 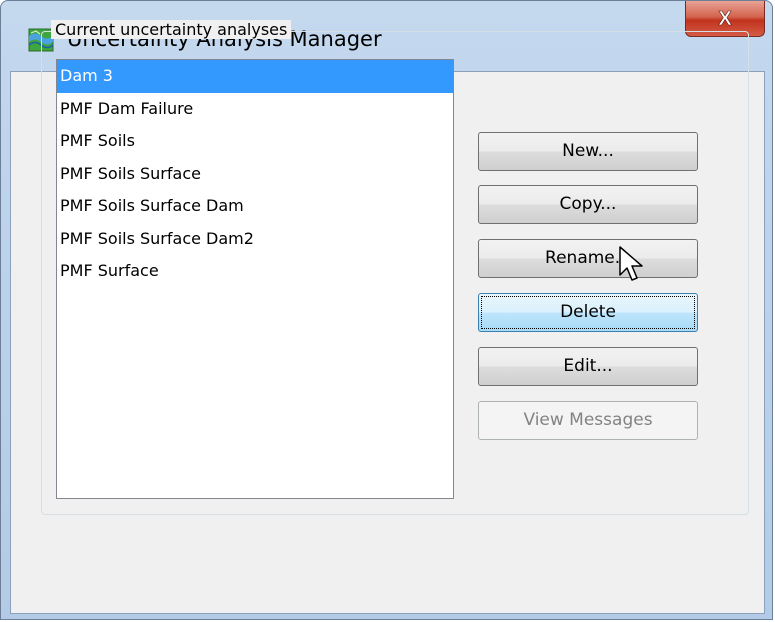 I want to click on view-messages-button: View Messages, so click(x=588, y=420).